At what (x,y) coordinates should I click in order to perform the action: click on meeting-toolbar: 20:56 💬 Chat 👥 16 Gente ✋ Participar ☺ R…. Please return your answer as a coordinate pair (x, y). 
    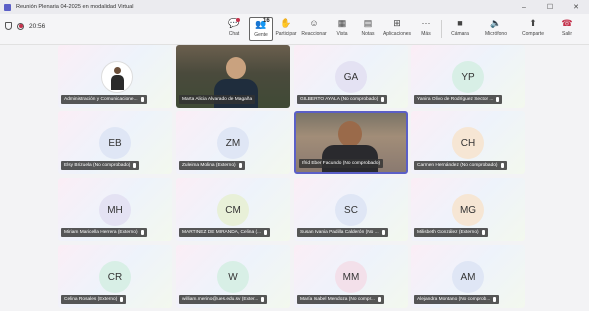
    Looking at the image, I should click on (294, 29).